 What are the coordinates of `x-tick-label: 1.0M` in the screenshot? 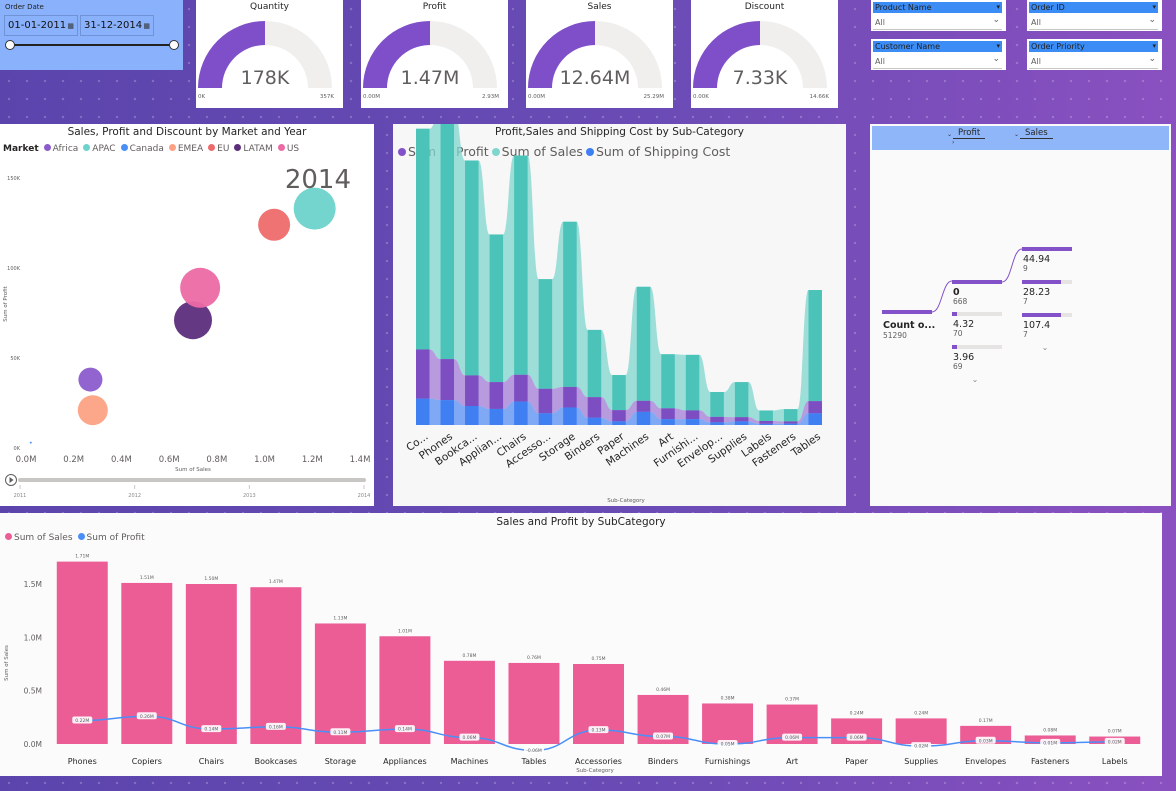 It's located at (264, 460).